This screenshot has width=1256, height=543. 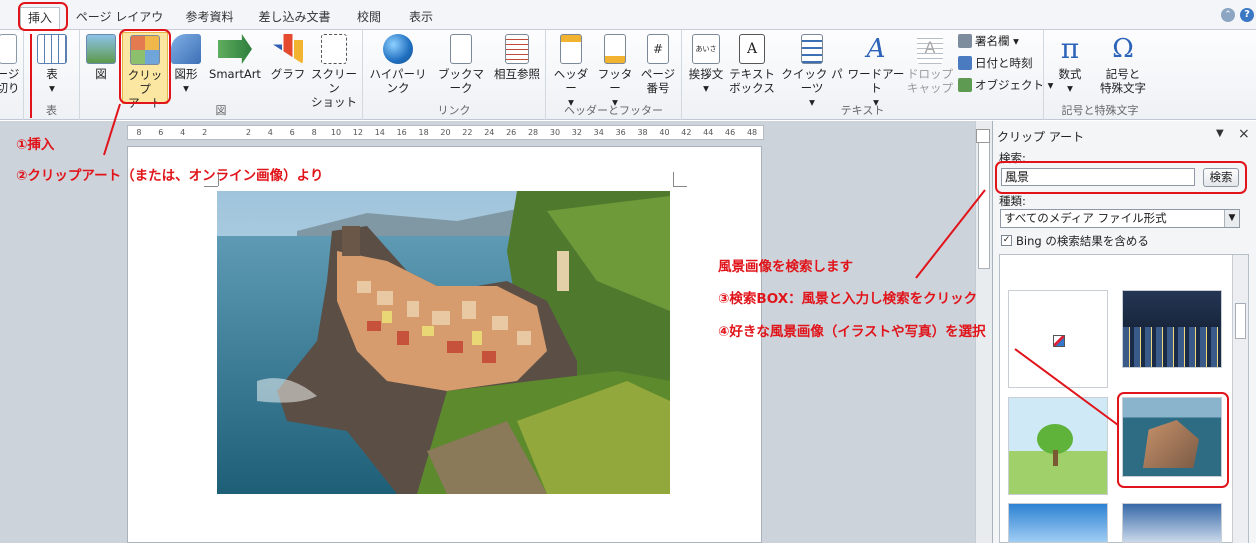 What do you see at coordinates (848, 299) in the screenshot?
I see `annotation-step3: ③検索BOX：風景と入力し検索をクリック` at bounding box center [848, 299].